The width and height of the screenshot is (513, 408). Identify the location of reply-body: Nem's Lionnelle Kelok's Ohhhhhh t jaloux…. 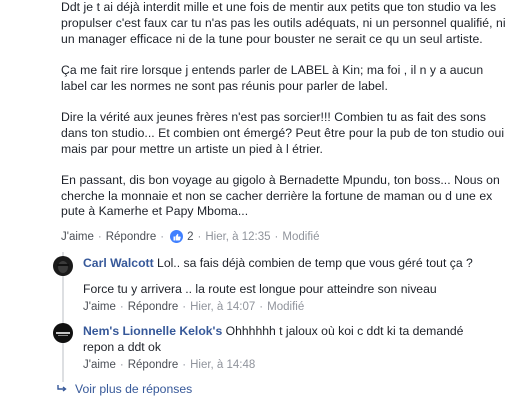
(293, 332).